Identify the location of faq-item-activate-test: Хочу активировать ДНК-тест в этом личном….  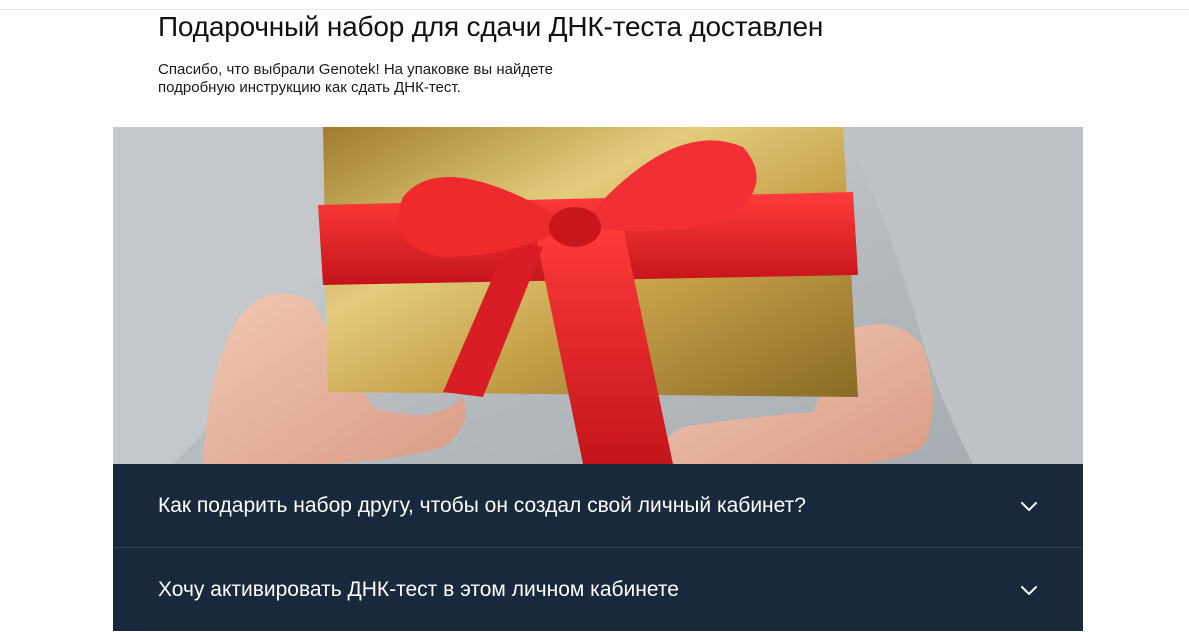
(598, 590).